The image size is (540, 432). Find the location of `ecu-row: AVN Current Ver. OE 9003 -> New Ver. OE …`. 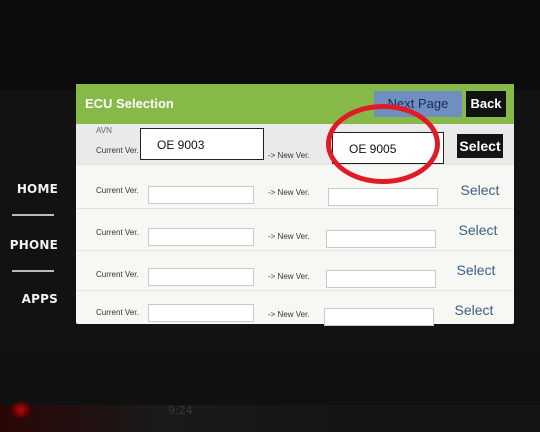

ecu-row: AVN Current Ver. OE 9003 -> New Ver. OE … is located at coordinates (295, 144).